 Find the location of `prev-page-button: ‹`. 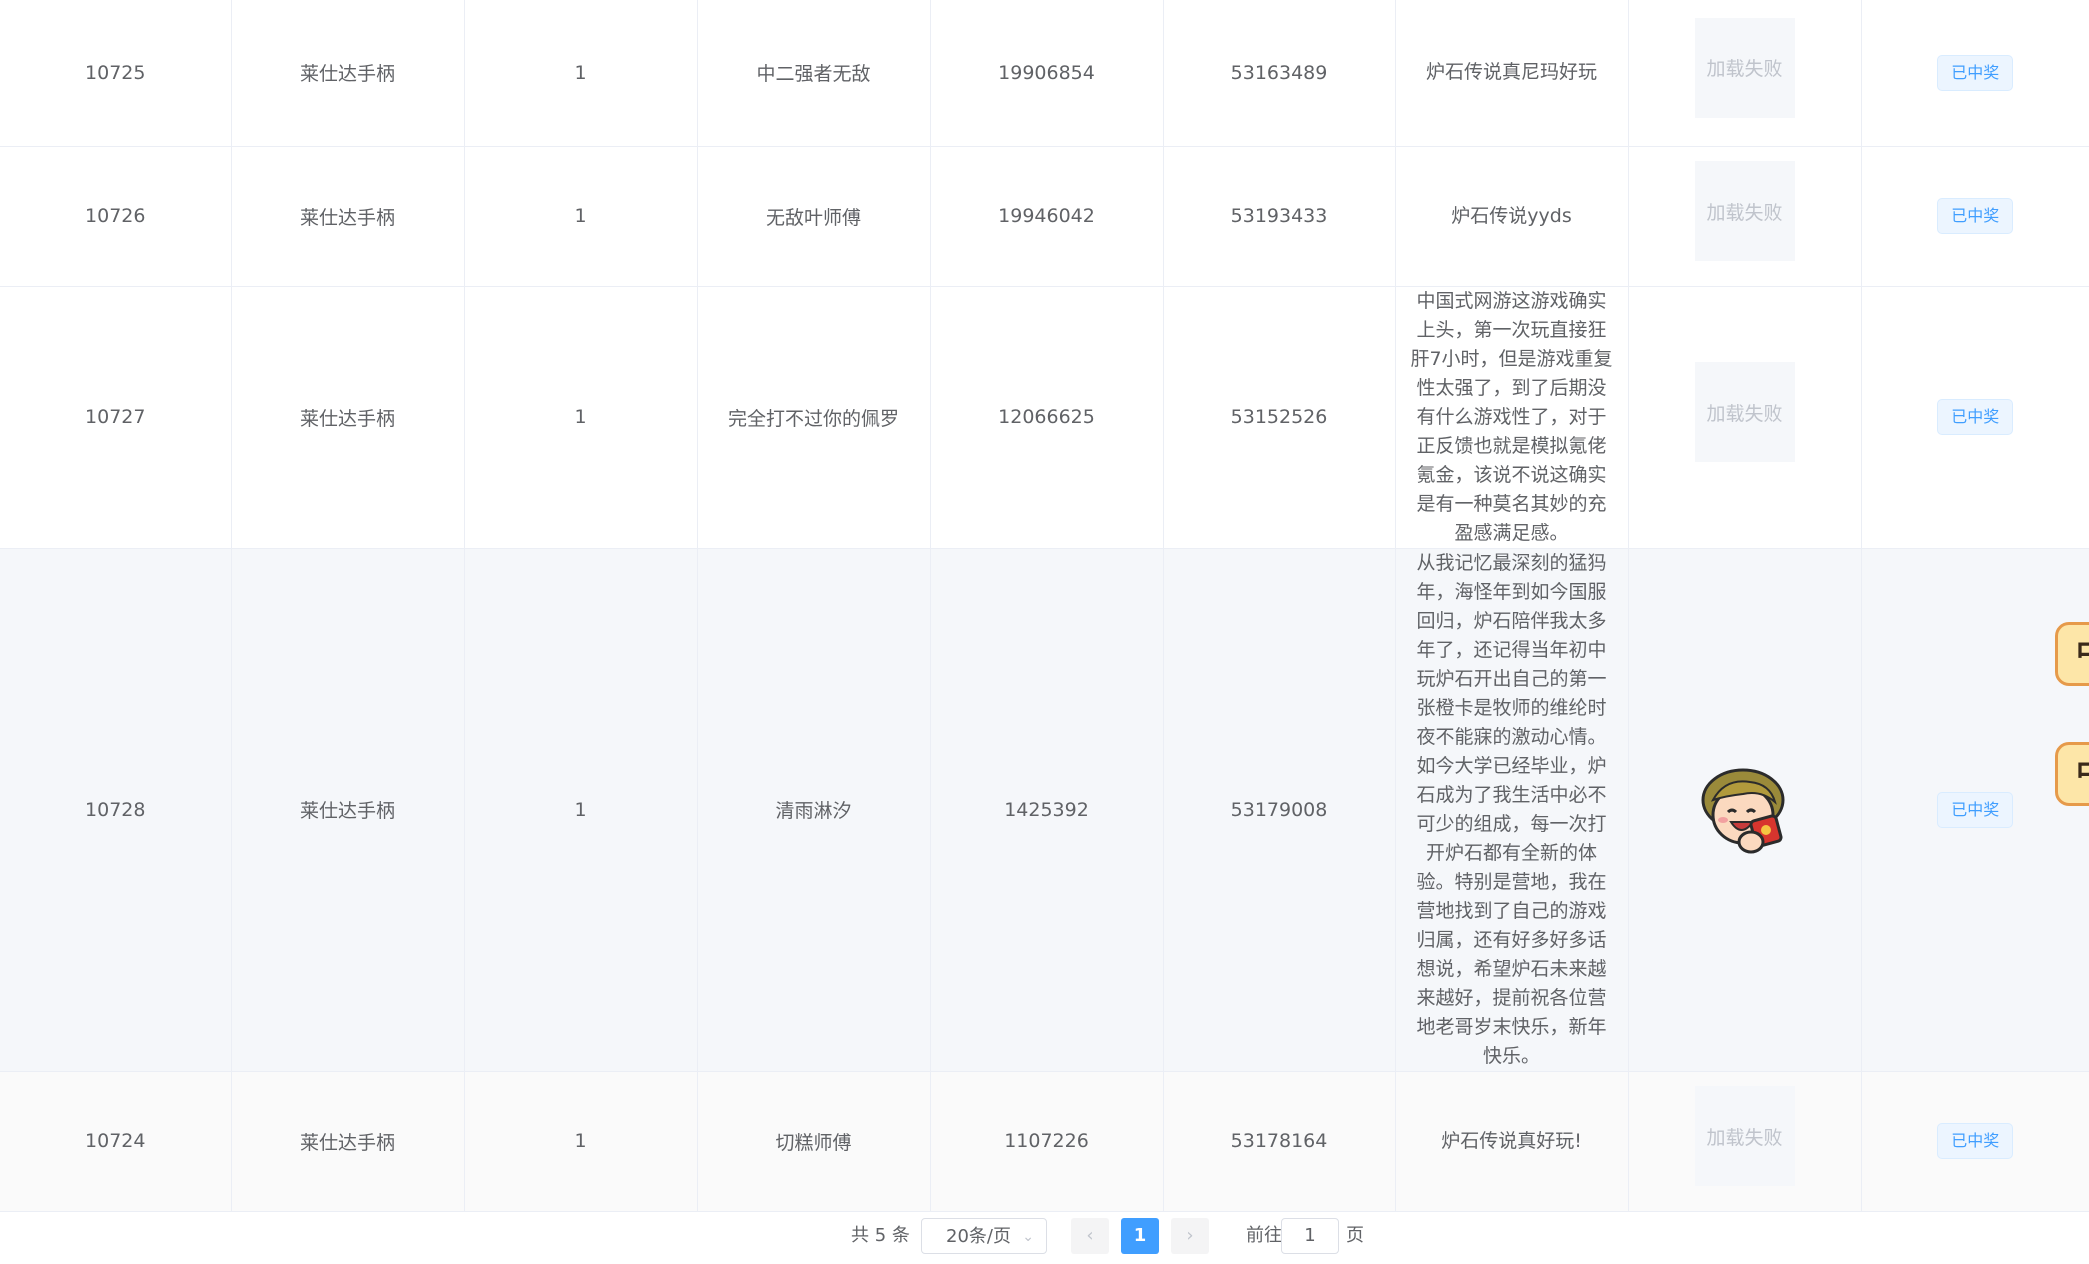

prev-page-button: ‹ is located at coordinates (1090, 1236).